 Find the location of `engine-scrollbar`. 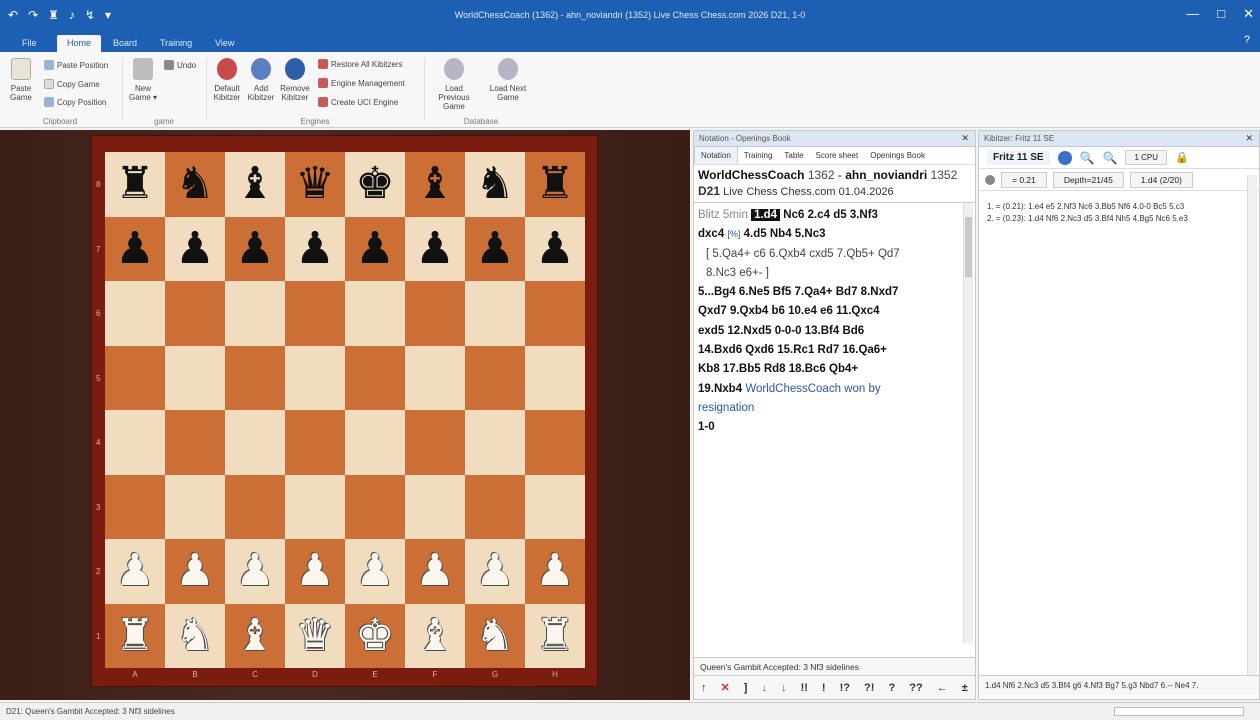

engine-scrollbar is located at coordinates (1252, 425).